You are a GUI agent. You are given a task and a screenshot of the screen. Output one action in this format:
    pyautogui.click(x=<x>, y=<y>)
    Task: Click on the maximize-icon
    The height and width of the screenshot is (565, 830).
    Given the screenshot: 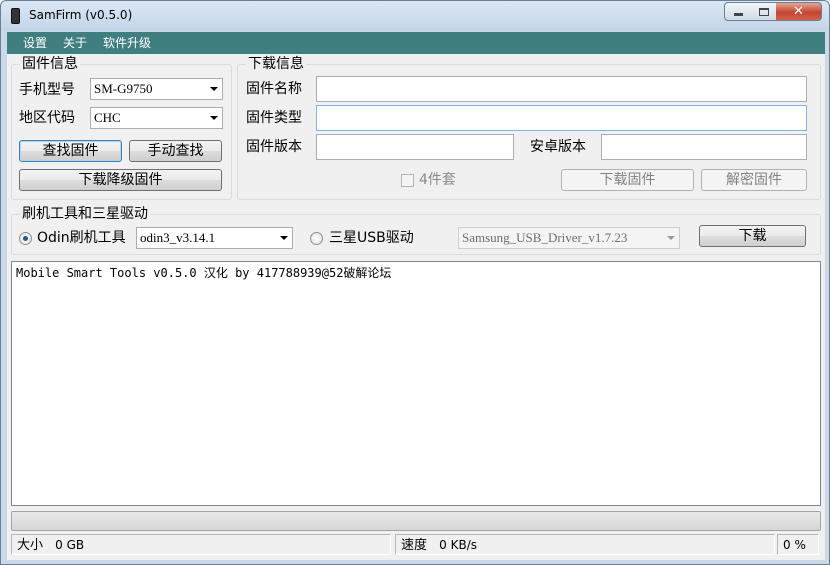 What is the action you would take?
    pyautogui.click(x=763, y=11)
    